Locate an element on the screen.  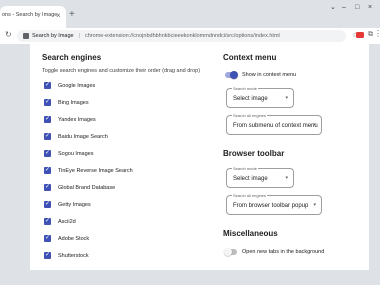
context-search-mode-select: Search mode Select image ▾ is located at coordinates (260, 97).